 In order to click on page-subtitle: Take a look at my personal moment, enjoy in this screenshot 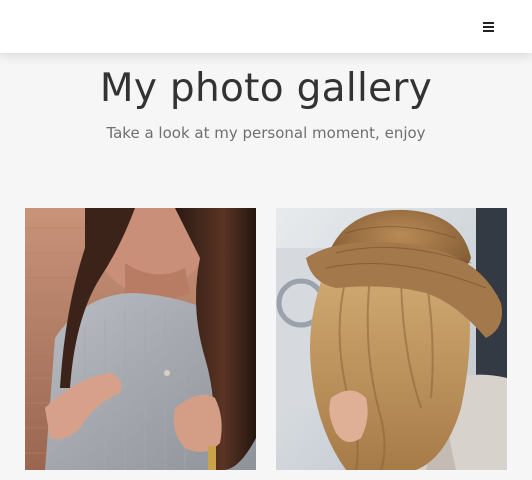, I will do `click(266, 133)`.